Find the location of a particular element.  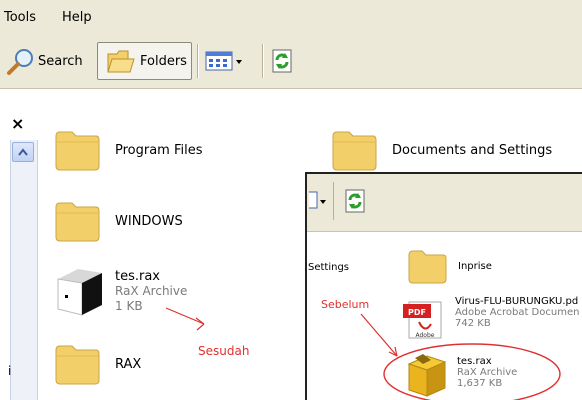

folders-button: Folders is located at coordinates (144, 61).